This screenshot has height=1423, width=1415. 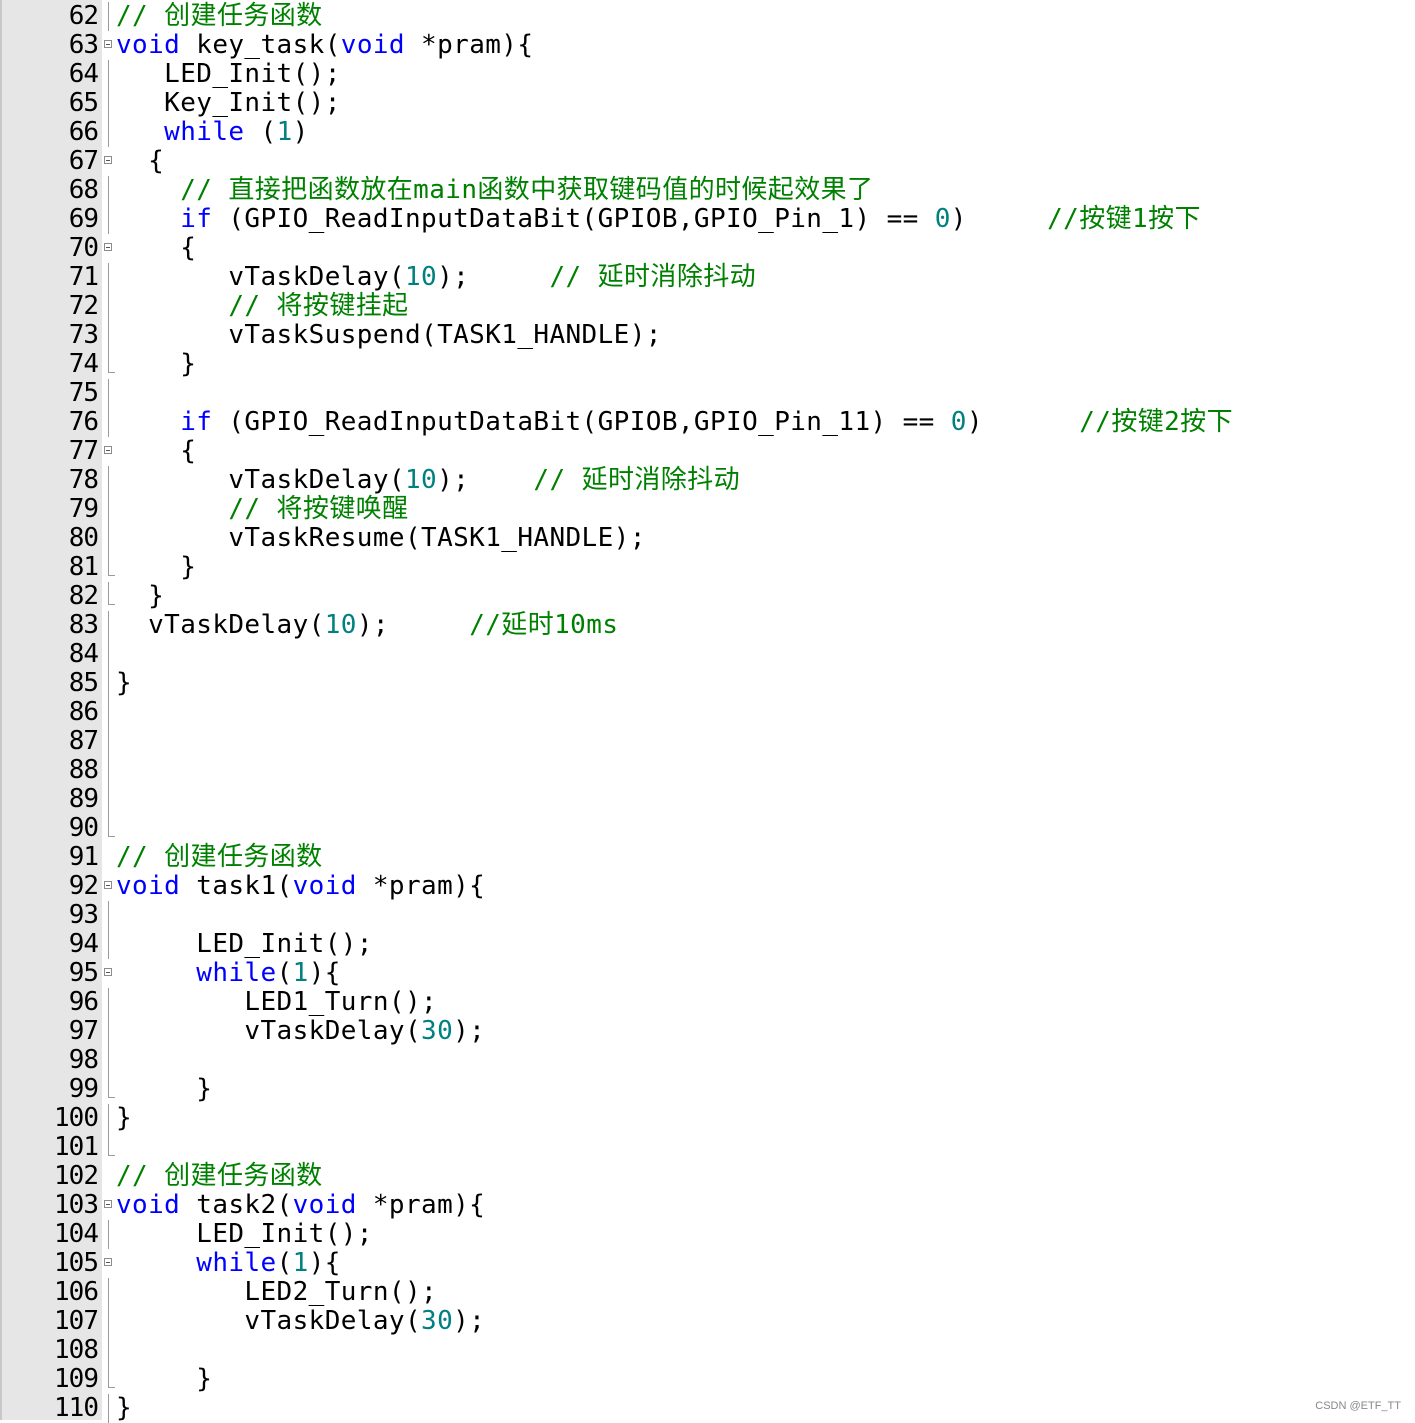 I want to click on code-line: 89, so click(x=707, y=799).